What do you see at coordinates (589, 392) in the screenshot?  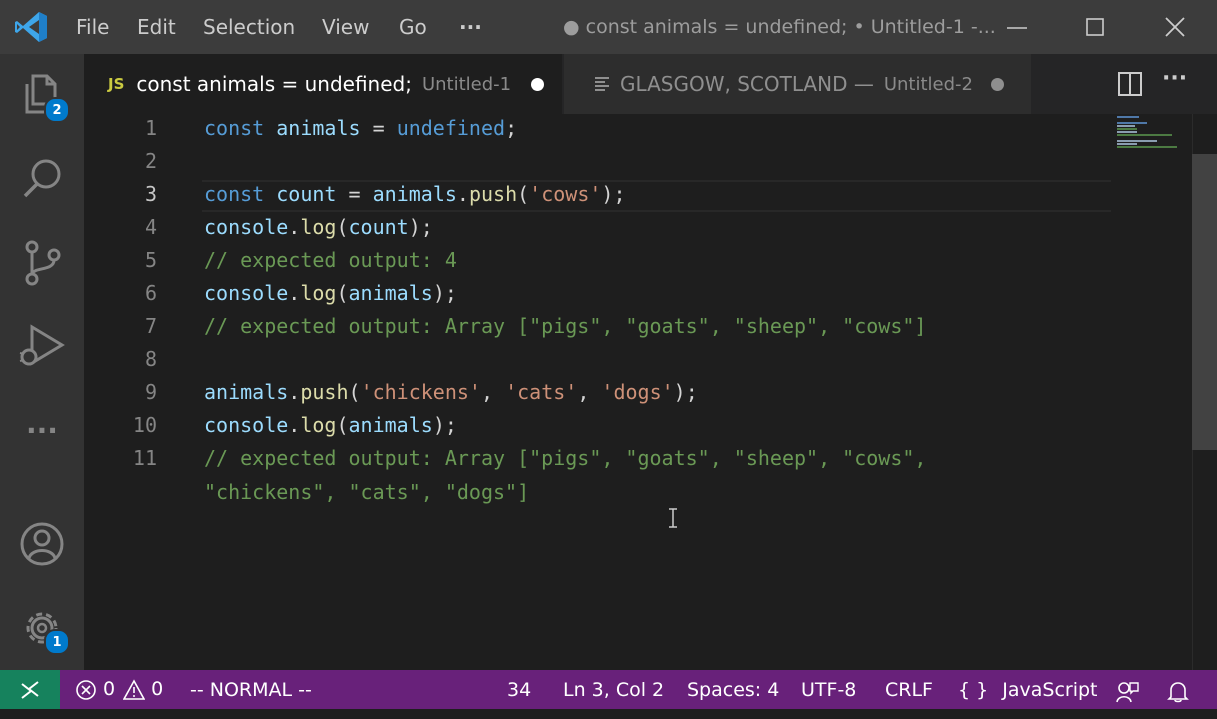 I see `code-token: ,` at bounding box center [589, 392].